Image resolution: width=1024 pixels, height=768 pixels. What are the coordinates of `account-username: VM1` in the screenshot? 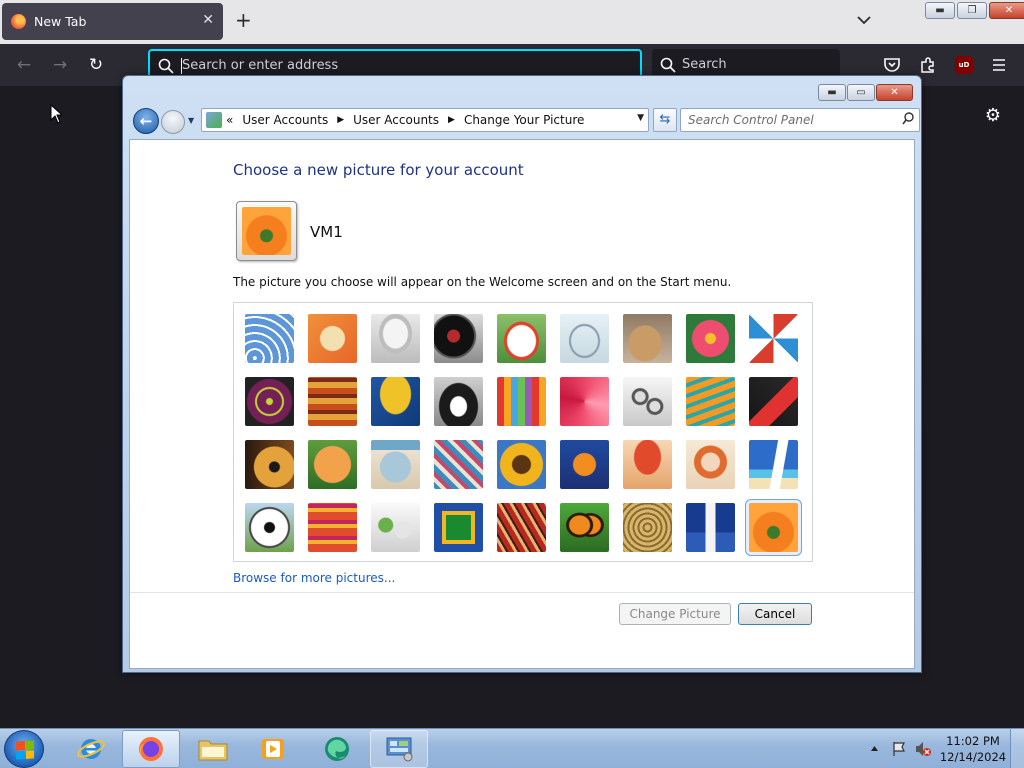 It's located at (326, 232).